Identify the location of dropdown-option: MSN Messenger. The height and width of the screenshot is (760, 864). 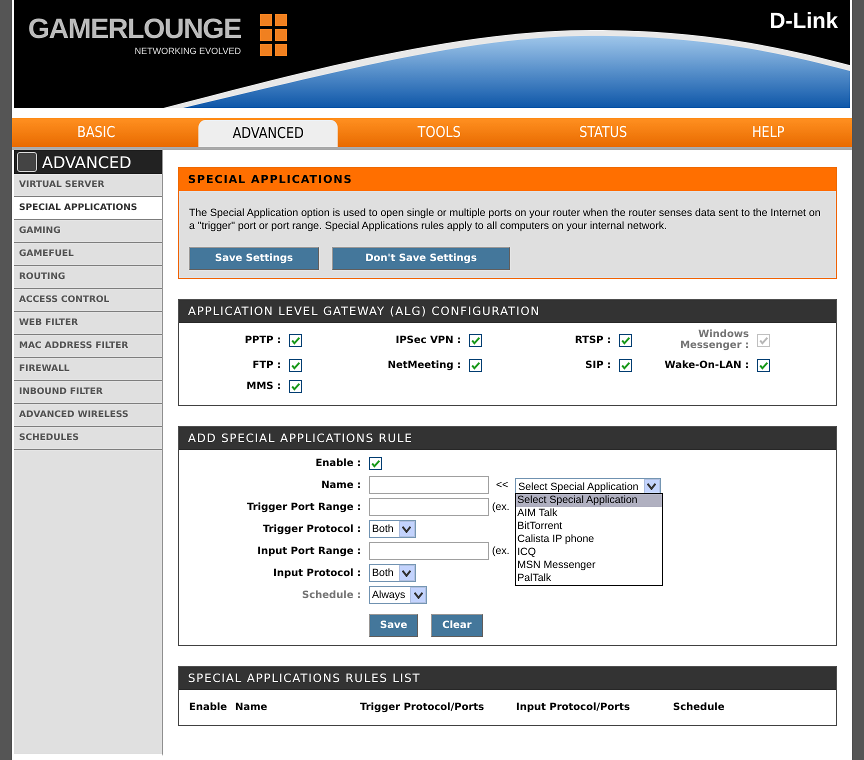
(589, 565).